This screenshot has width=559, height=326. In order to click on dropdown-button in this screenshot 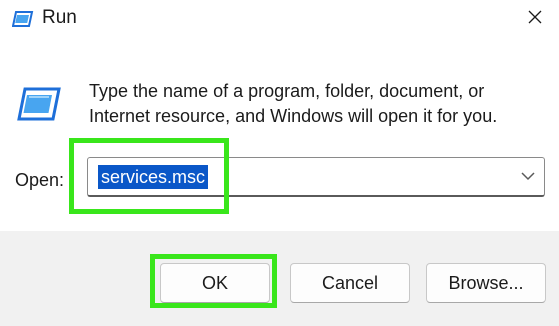, I will do `click(528, 177)`.